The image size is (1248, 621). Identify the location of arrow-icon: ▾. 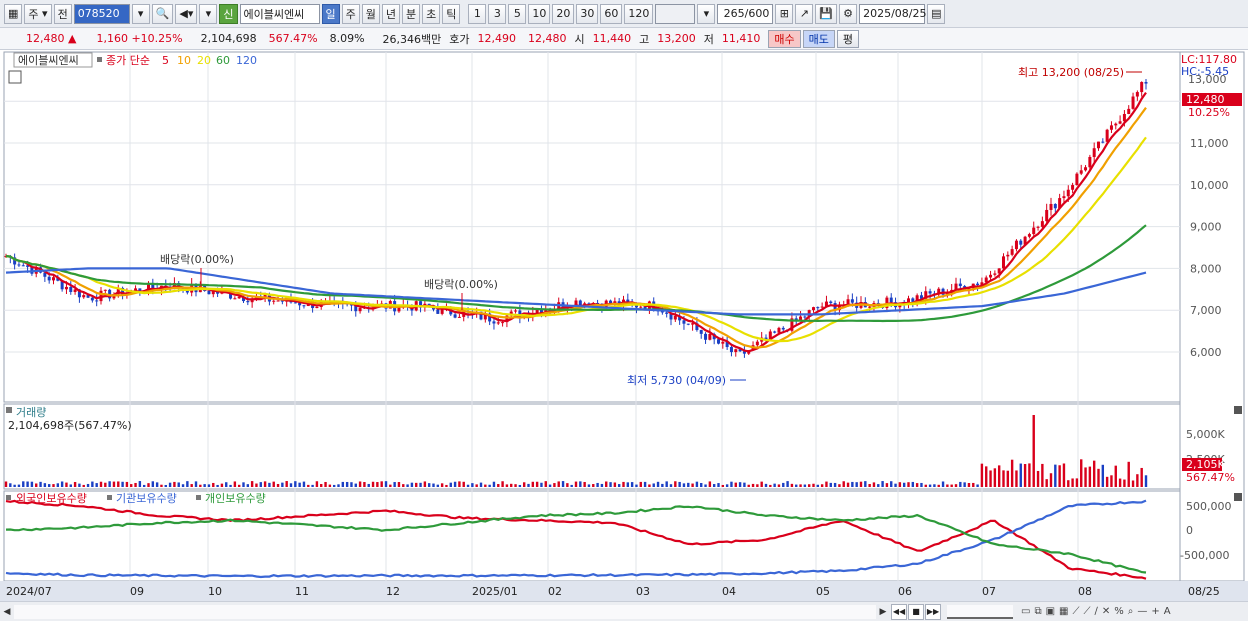
(208, 13).